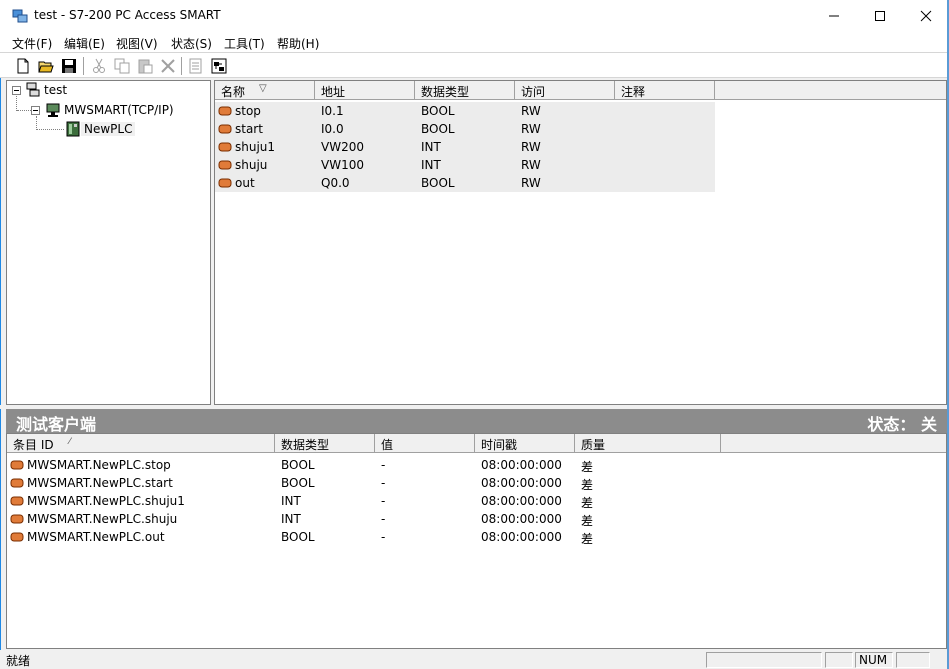  What do you see at coordinates (665, 90) in the screenshot?
I see `column-header-comment: 注释` at bounding box center [665, 90].